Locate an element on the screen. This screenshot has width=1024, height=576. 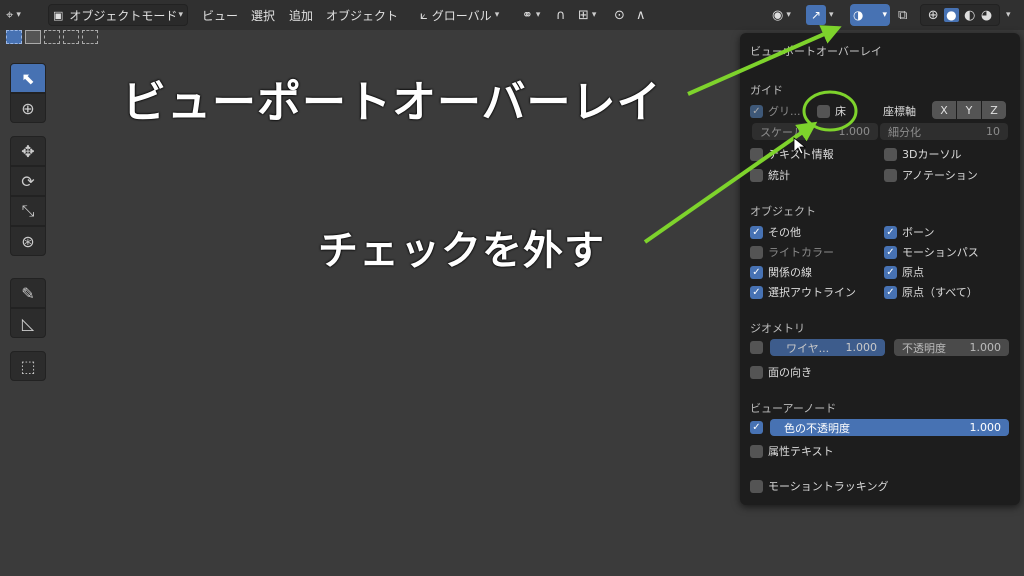
snap-target-button: ⊞ ▾ is located at coordinates (587, 15).